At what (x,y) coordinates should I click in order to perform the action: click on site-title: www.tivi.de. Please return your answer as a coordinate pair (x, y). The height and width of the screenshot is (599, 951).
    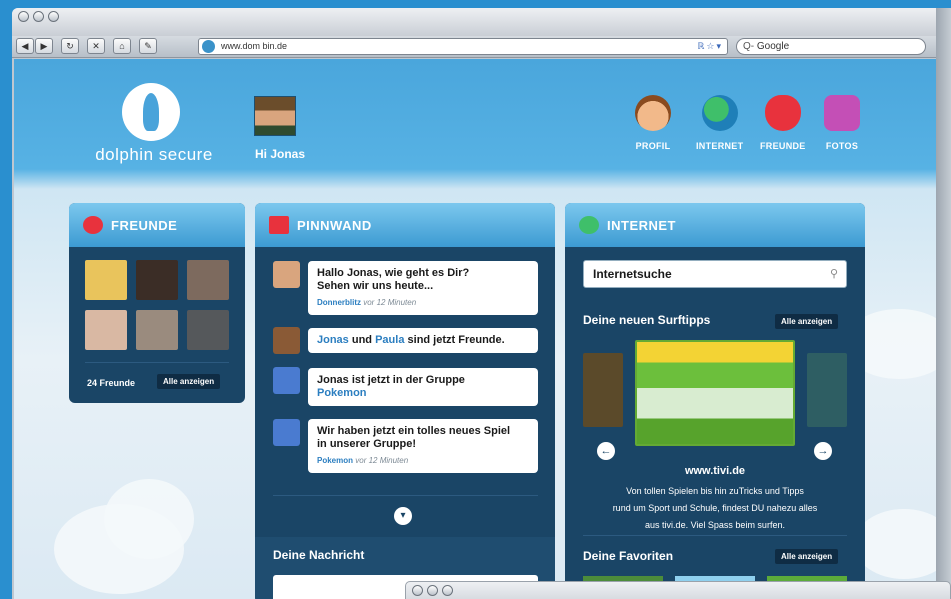
    Looking at the image, I should click on (715, 471).